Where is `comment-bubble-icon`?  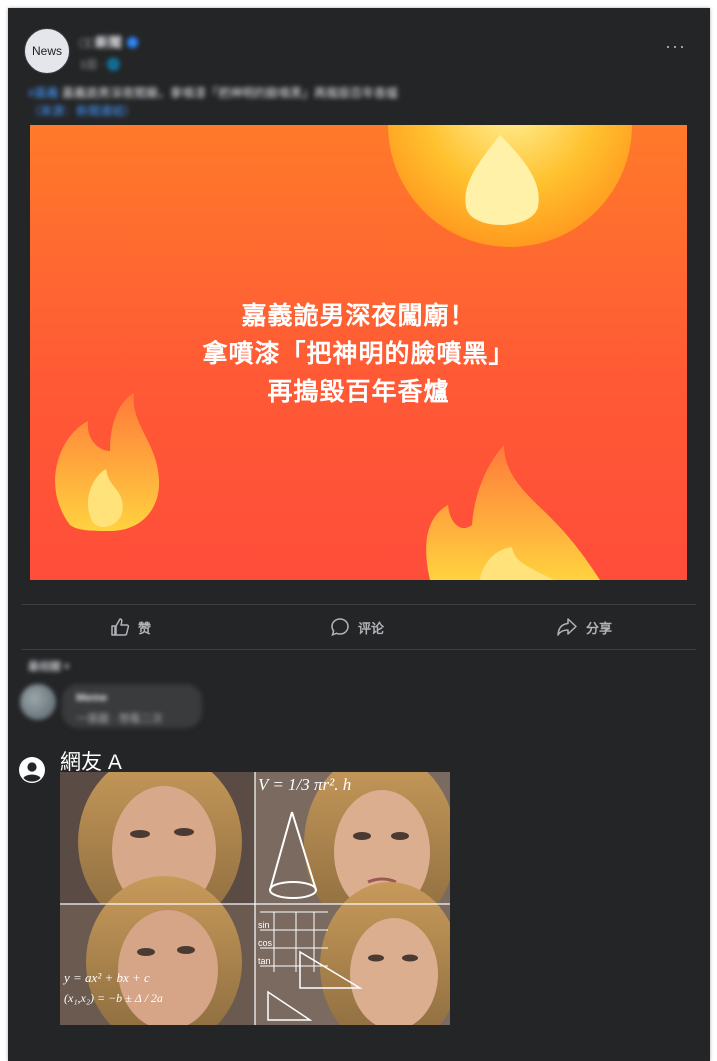 comment-bubble-icon is located at coordinates (340, 627).